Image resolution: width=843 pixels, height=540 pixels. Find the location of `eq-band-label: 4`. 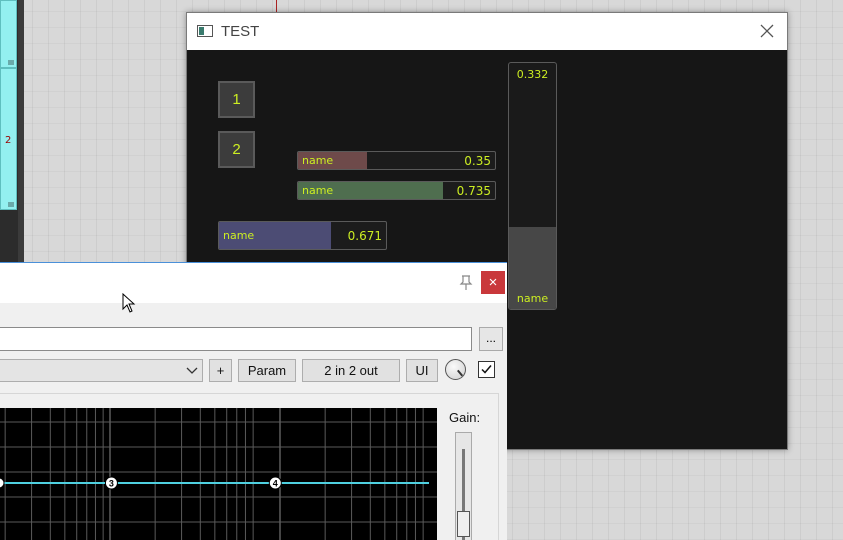

eq-band-label: 4 is located at coordinates (275, 484).